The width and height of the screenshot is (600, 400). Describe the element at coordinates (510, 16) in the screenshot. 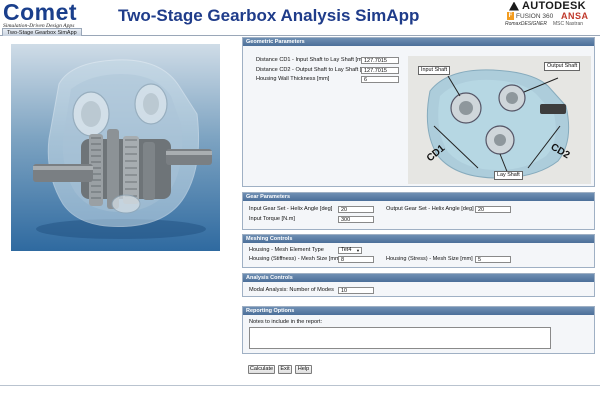

I see `fusion-f-icon: F` at that location.